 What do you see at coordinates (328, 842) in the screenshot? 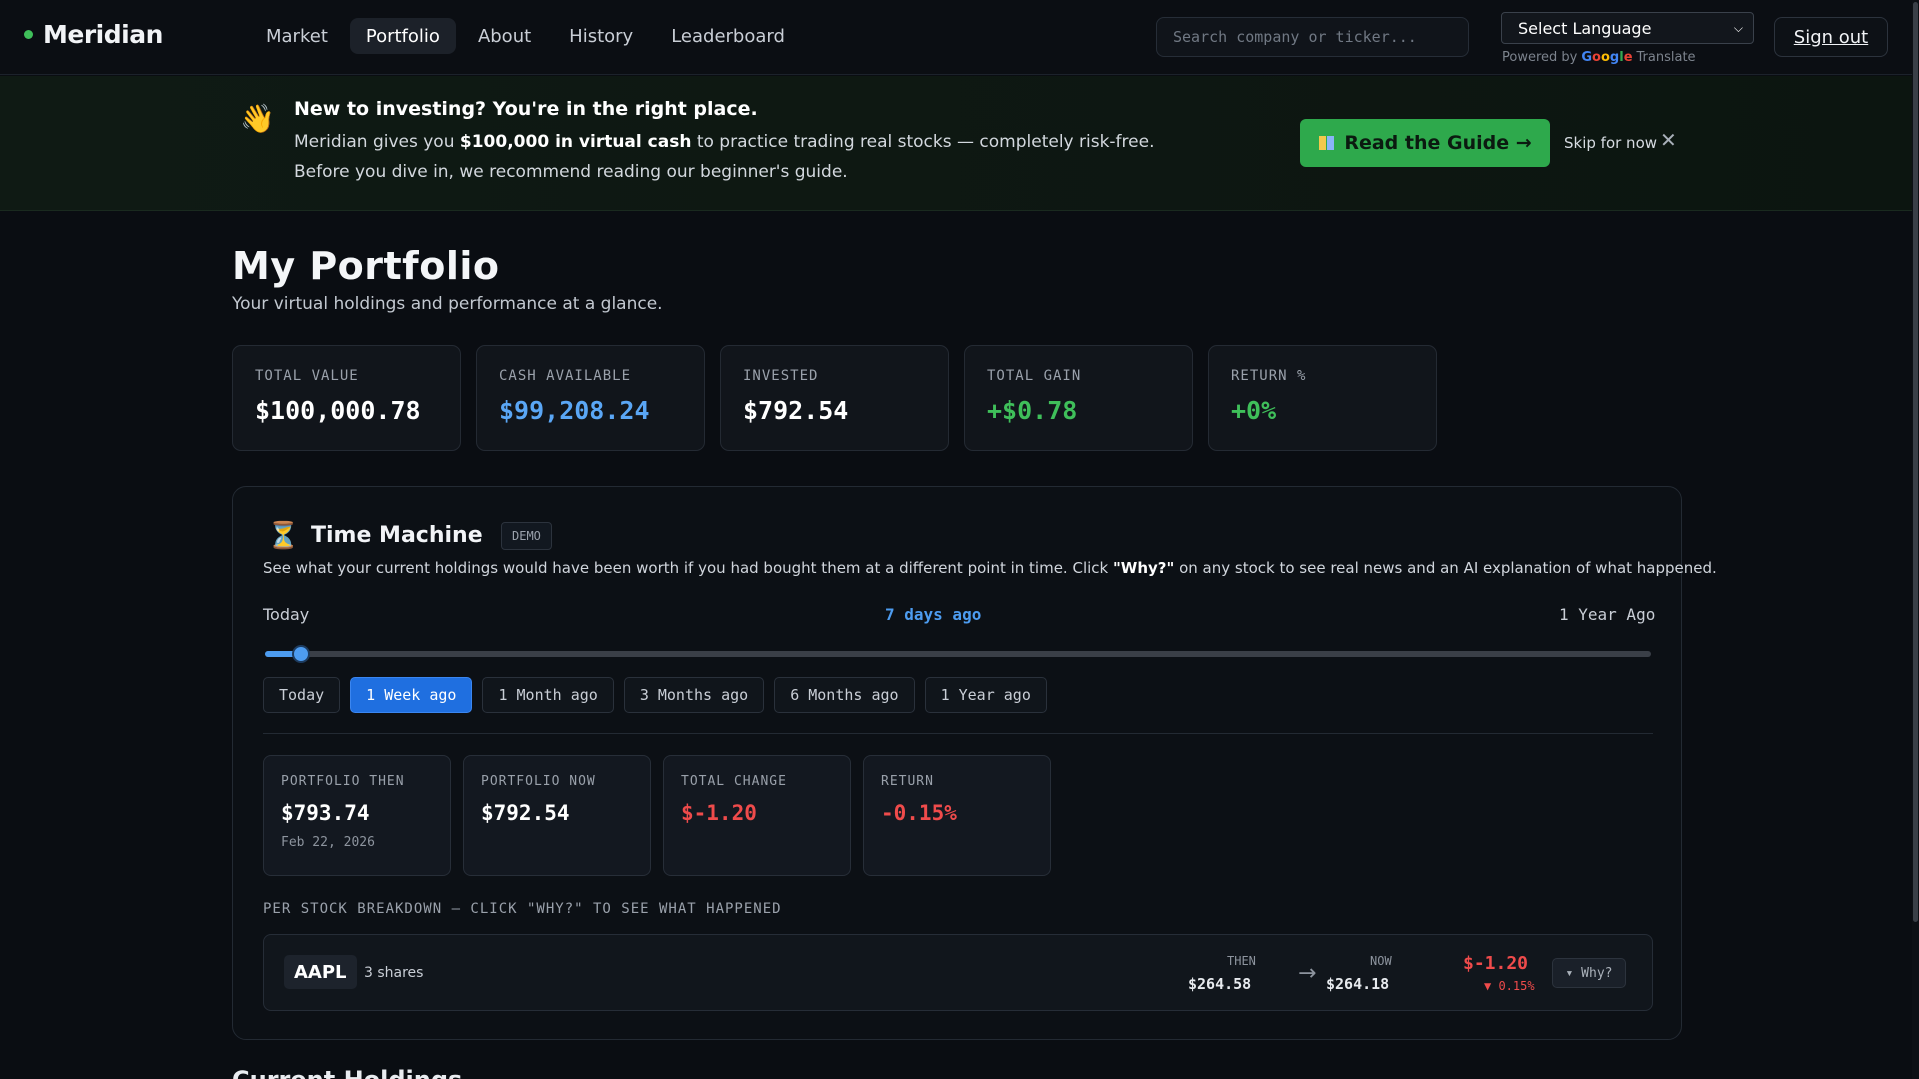
I see `summary-date: Feb 22, 2026` at bounding box center [328, 842].